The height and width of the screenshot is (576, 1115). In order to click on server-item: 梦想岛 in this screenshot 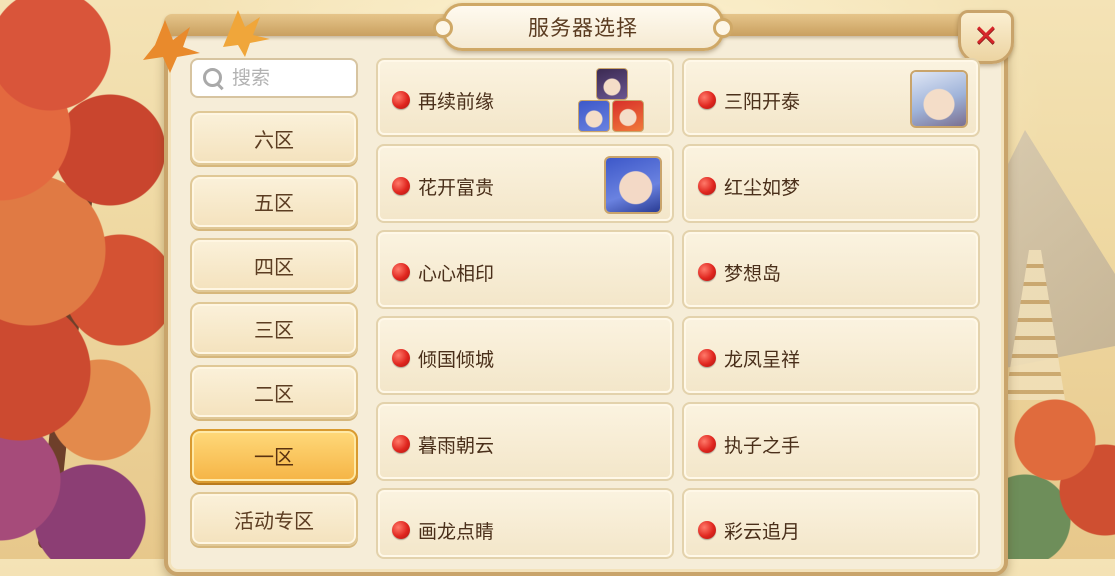, I will do `click(831, 269)`.